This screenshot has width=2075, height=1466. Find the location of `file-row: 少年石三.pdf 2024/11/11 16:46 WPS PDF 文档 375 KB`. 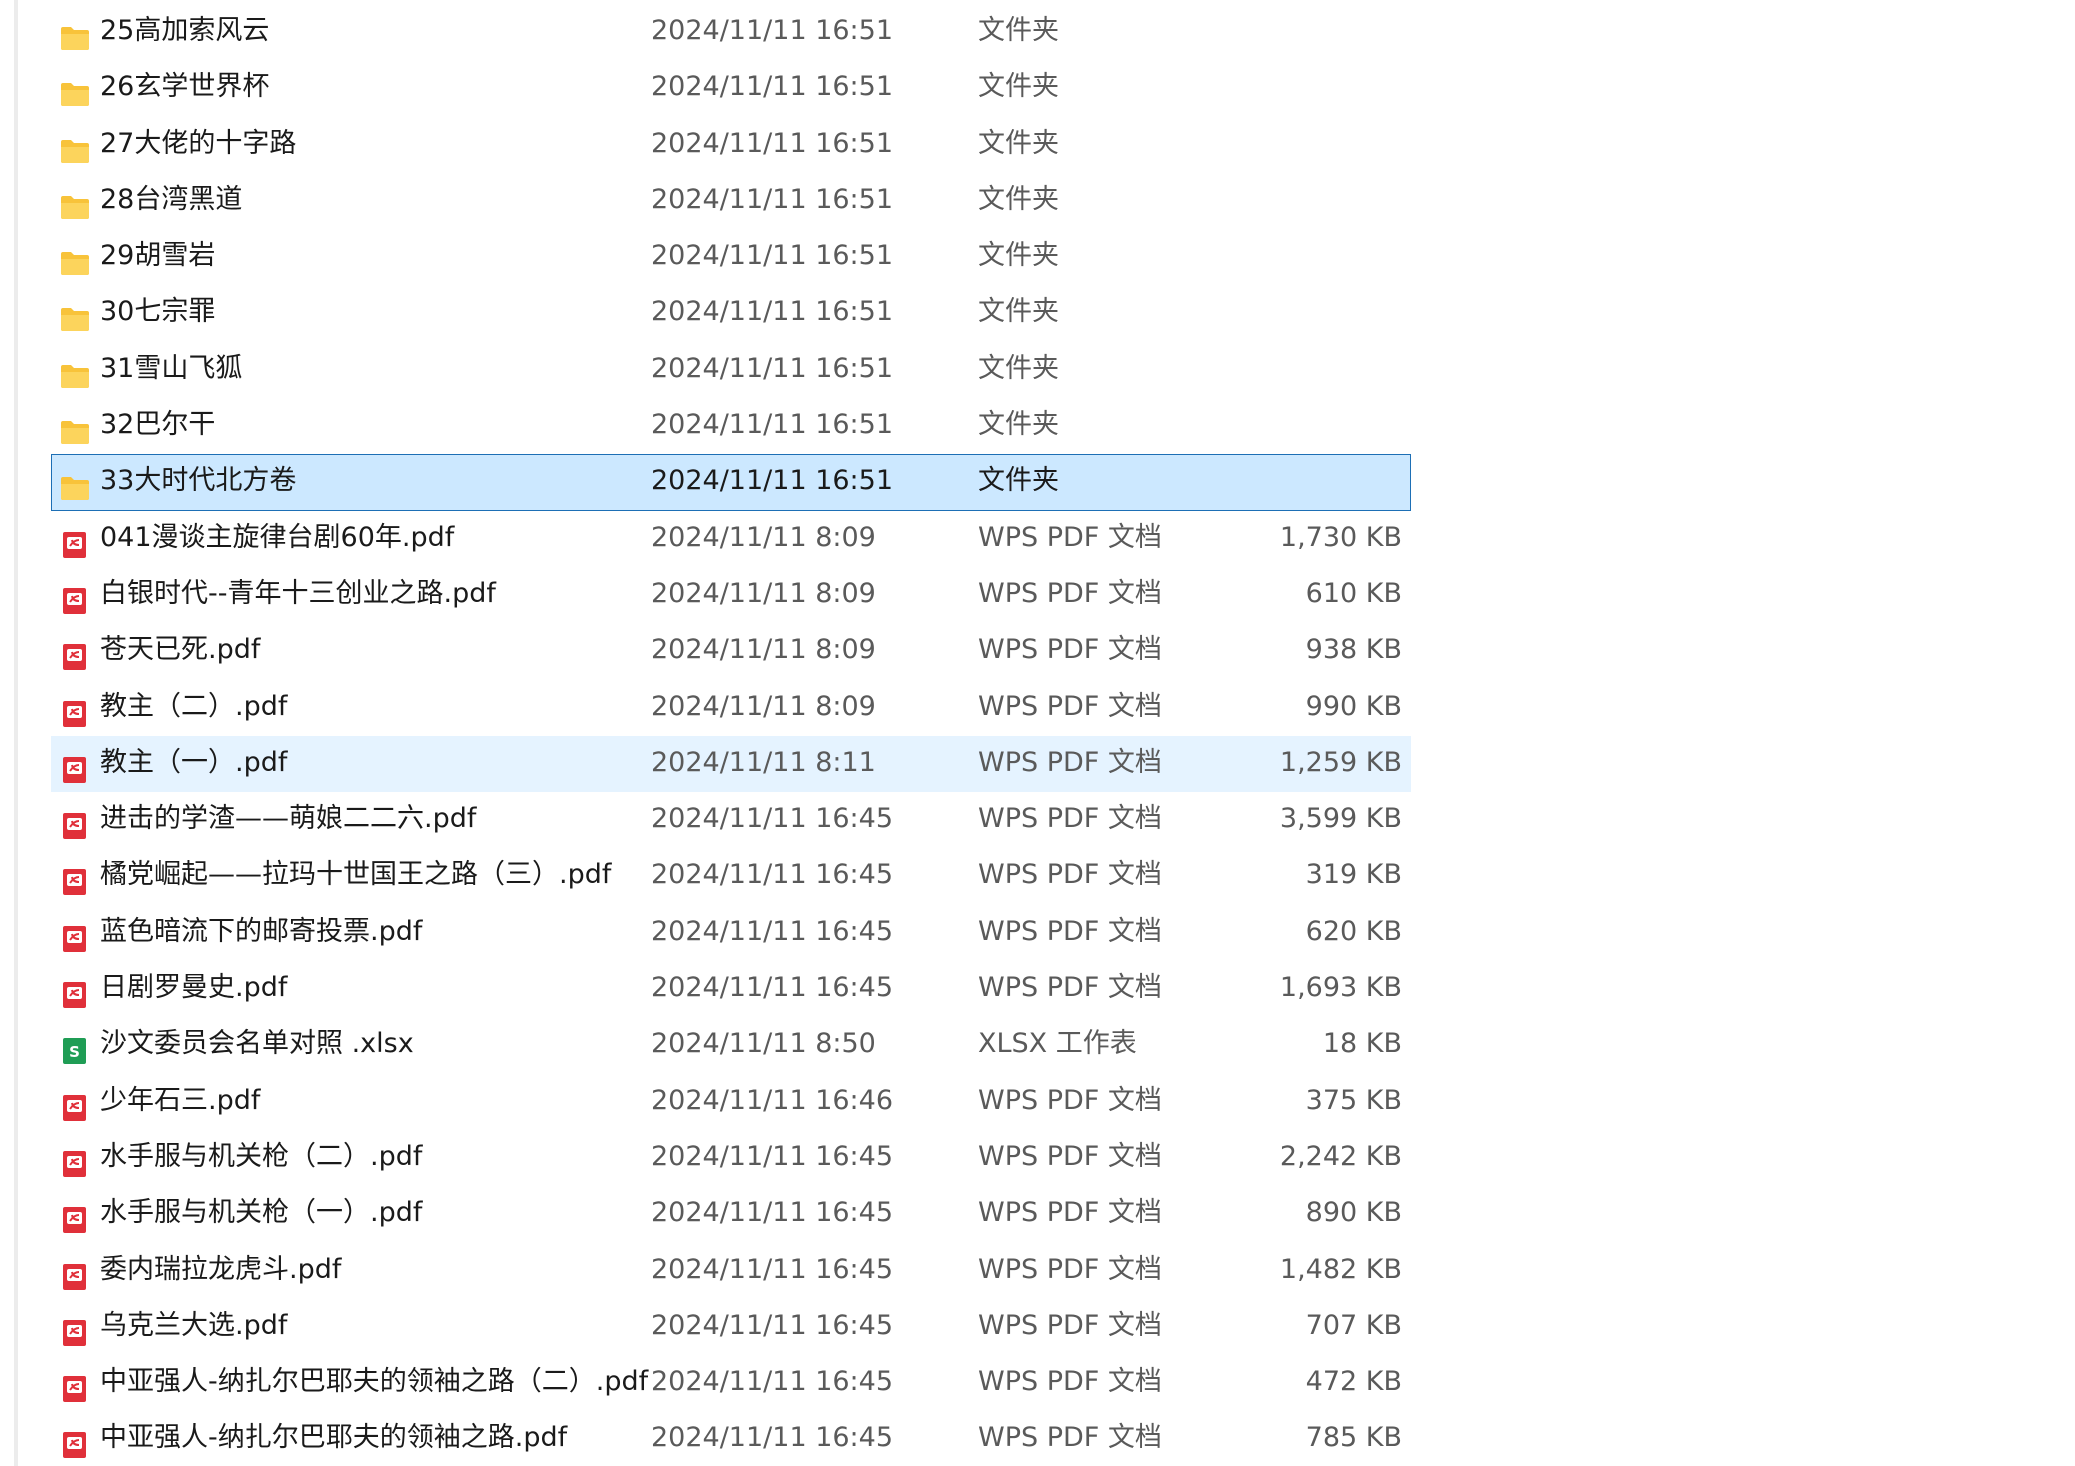

file-row: 少年石三.pdf 2024/11/11 16:46 WPS PDF 文档 375 KB is located at coordinates (731, 1102).